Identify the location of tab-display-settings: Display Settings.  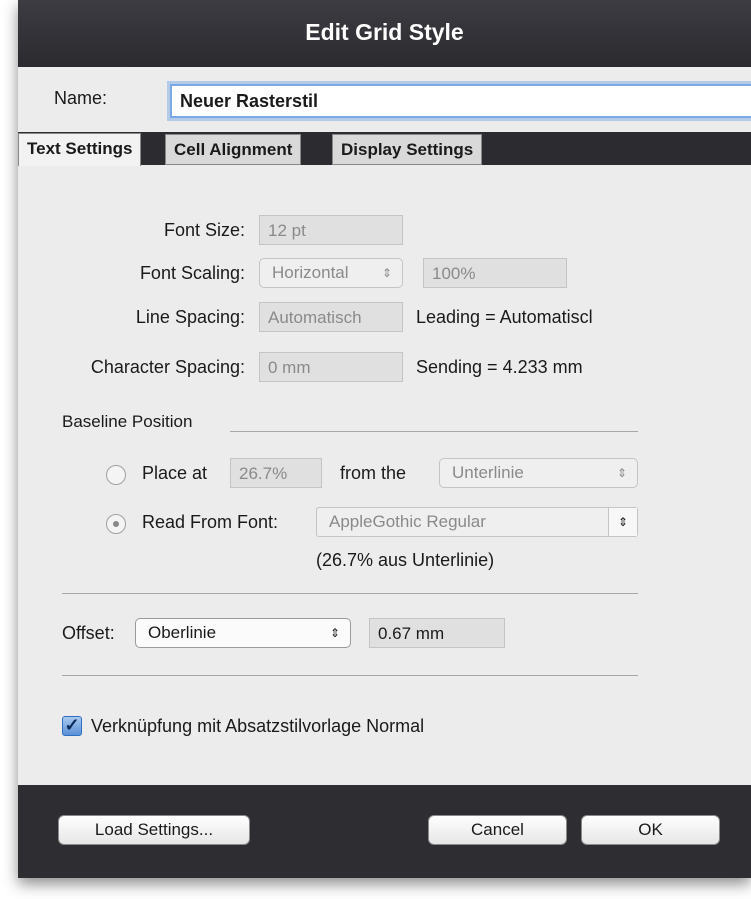
(407, 149).